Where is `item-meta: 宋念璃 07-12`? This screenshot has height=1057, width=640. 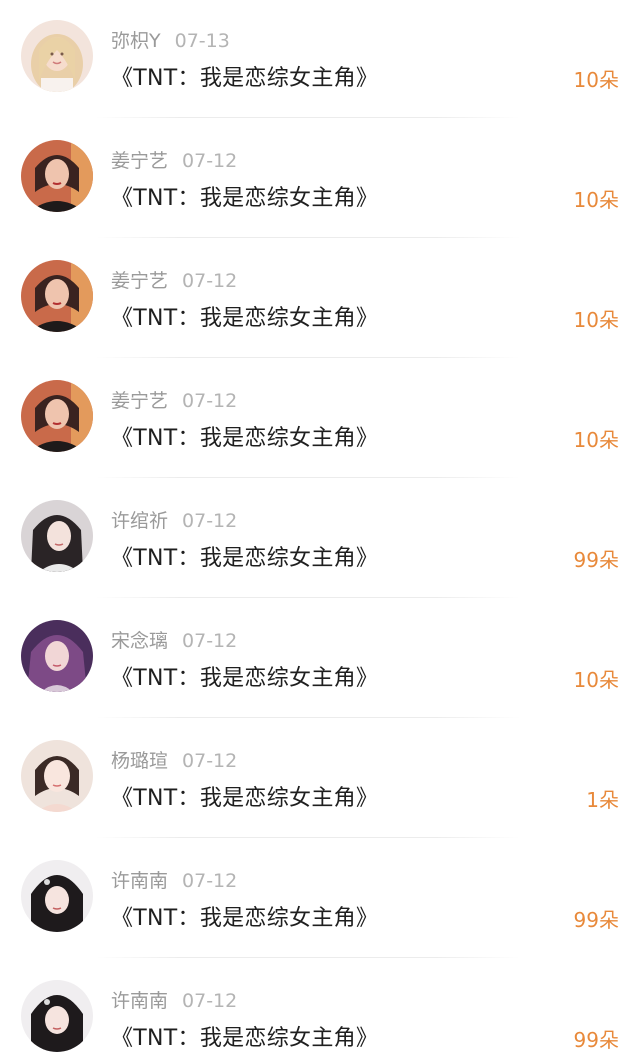
item-meta: 宋念璃 07-12 is located at coordinates (174, 639).